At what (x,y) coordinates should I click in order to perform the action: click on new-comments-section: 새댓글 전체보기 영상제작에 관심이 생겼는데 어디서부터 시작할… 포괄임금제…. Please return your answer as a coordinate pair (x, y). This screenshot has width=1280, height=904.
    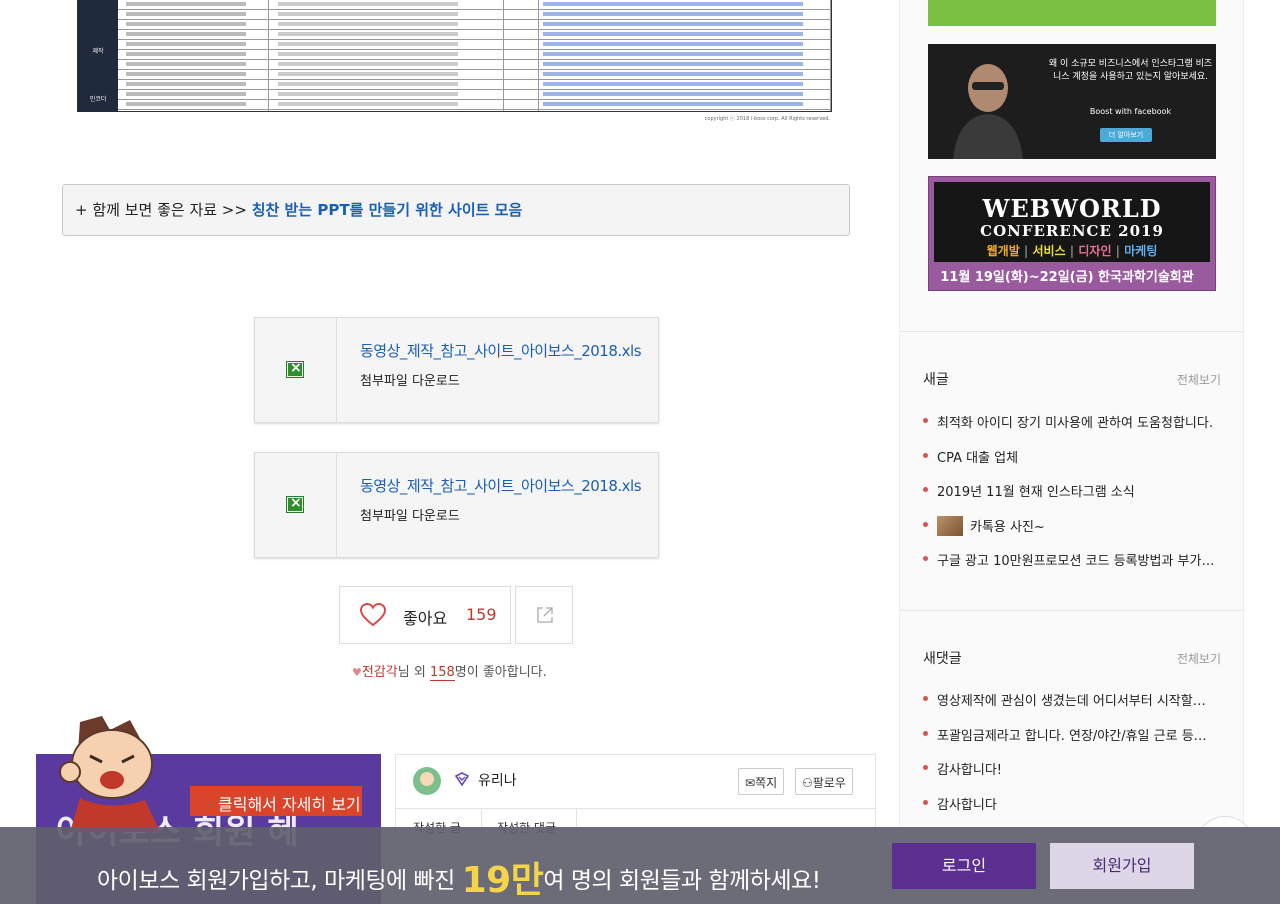
    Looking at the image, I should click on (1071, 720).